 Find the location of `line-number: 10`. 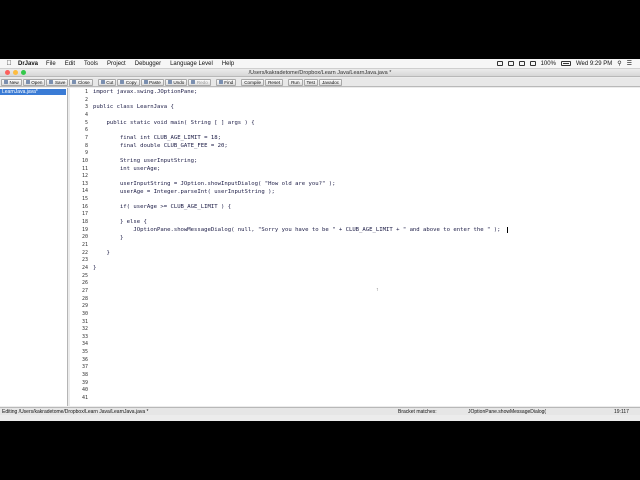

line-number: 10 is located at coordinates (84, 160).